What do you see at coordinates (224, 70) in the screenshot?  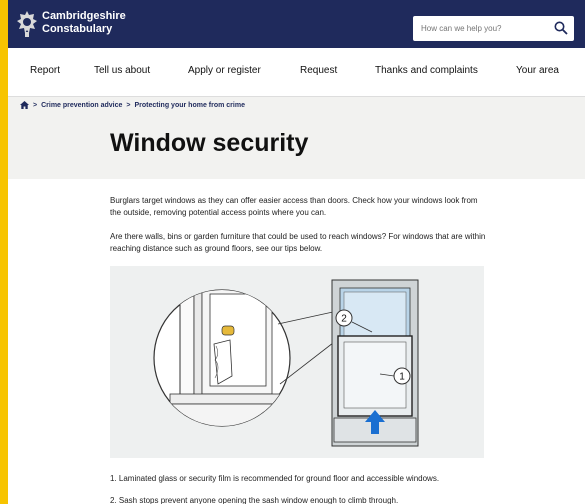 I see `nav-apply-or-register: Apply or register` at bounding box center [224, 70].